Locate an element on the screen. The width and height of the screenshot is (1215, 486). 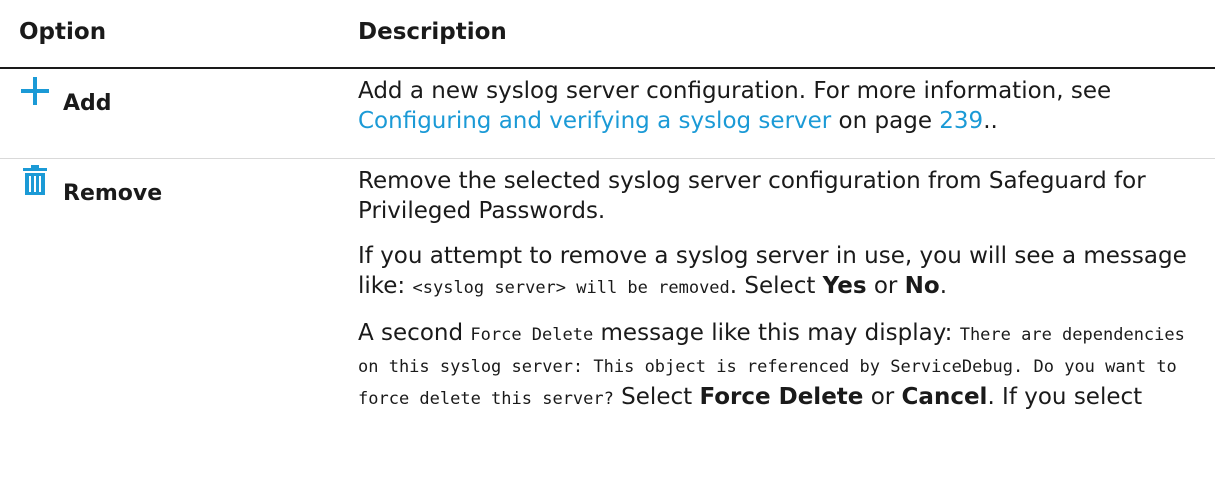
desc-text: on page is located at coordinates (885, 121).